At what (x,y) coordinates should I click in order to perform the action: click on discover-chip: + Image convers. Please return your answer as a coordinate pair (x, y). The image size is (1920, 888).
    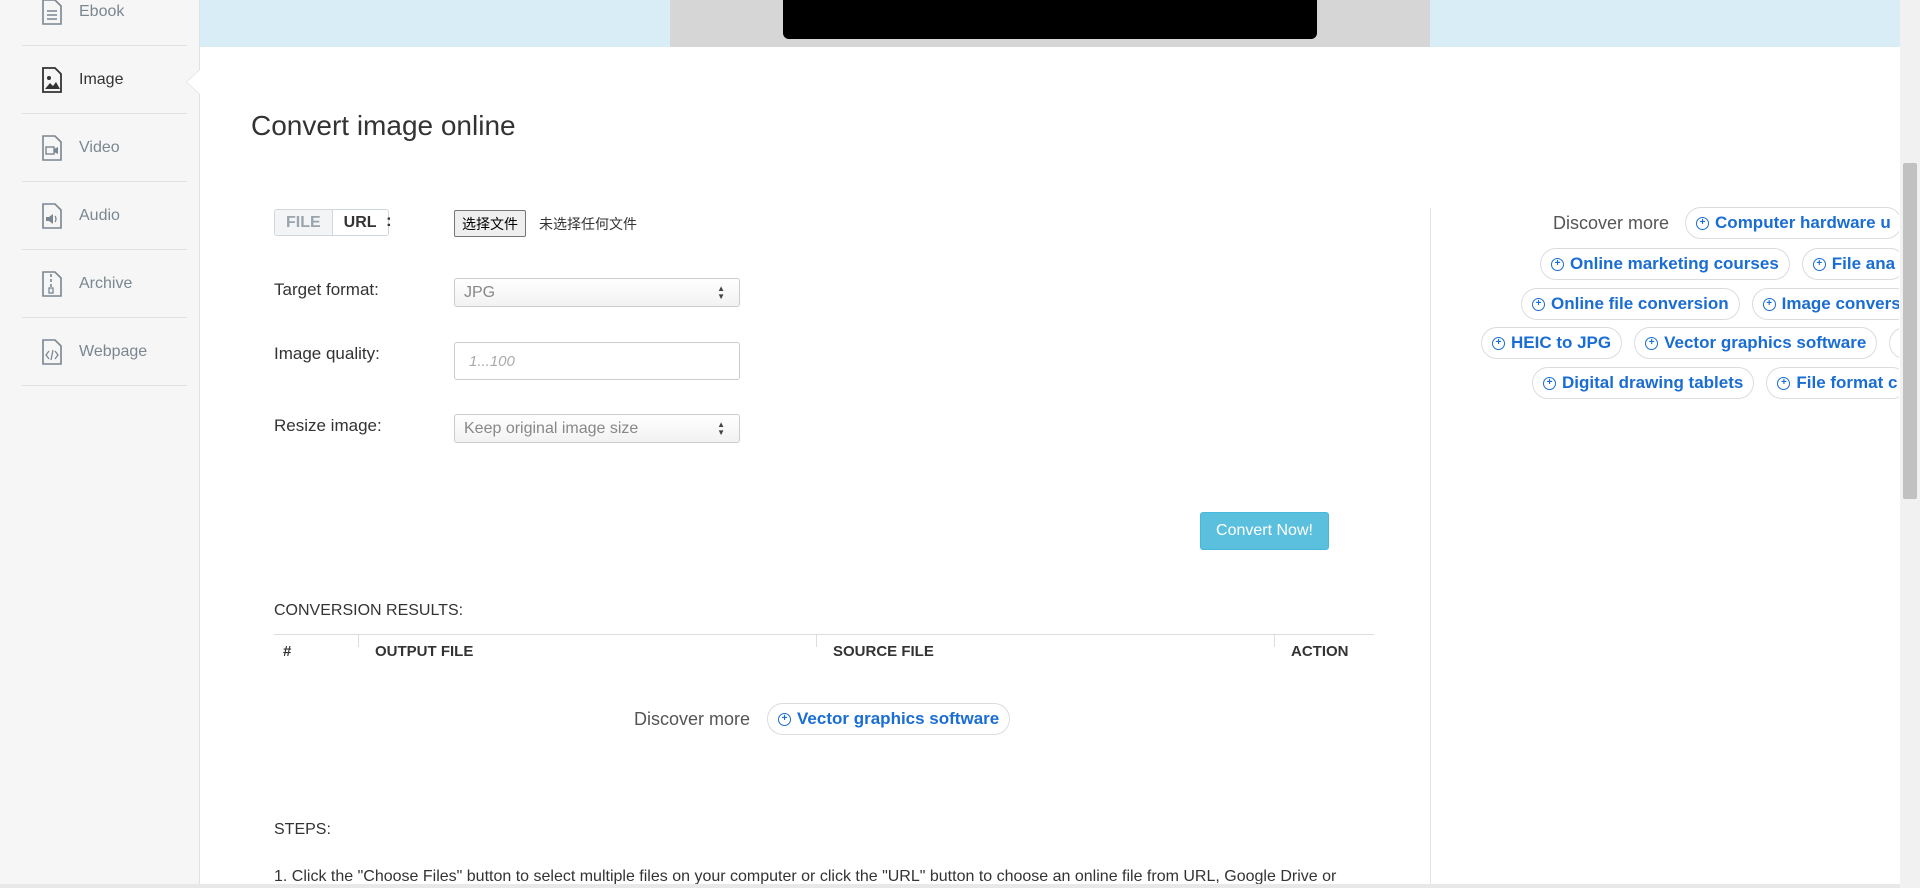
    Looking at the image, I should click on (1825, 304).